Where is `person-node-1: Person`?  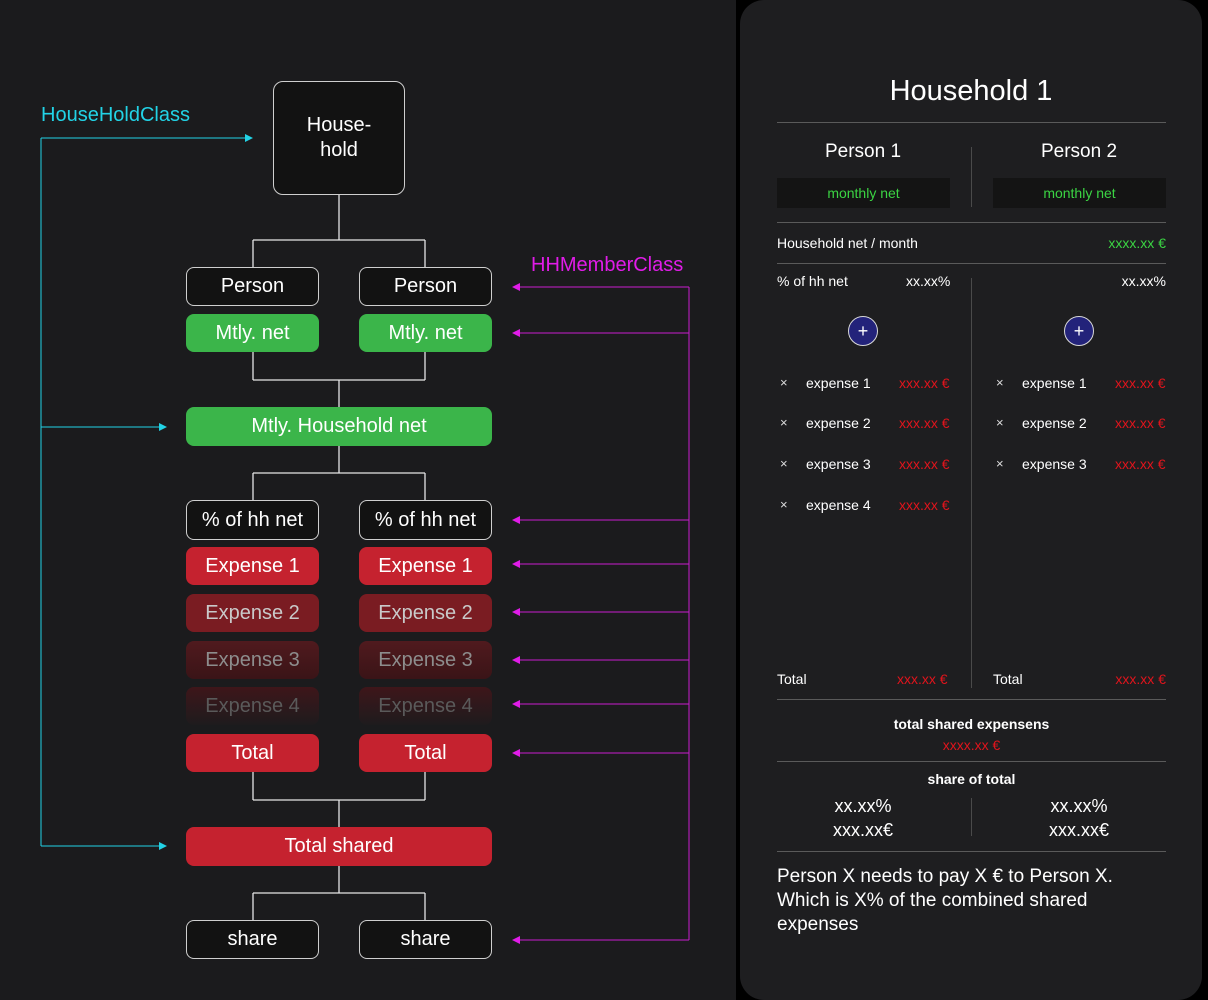 person-node-1: Person is located at coordinates (252, 286).